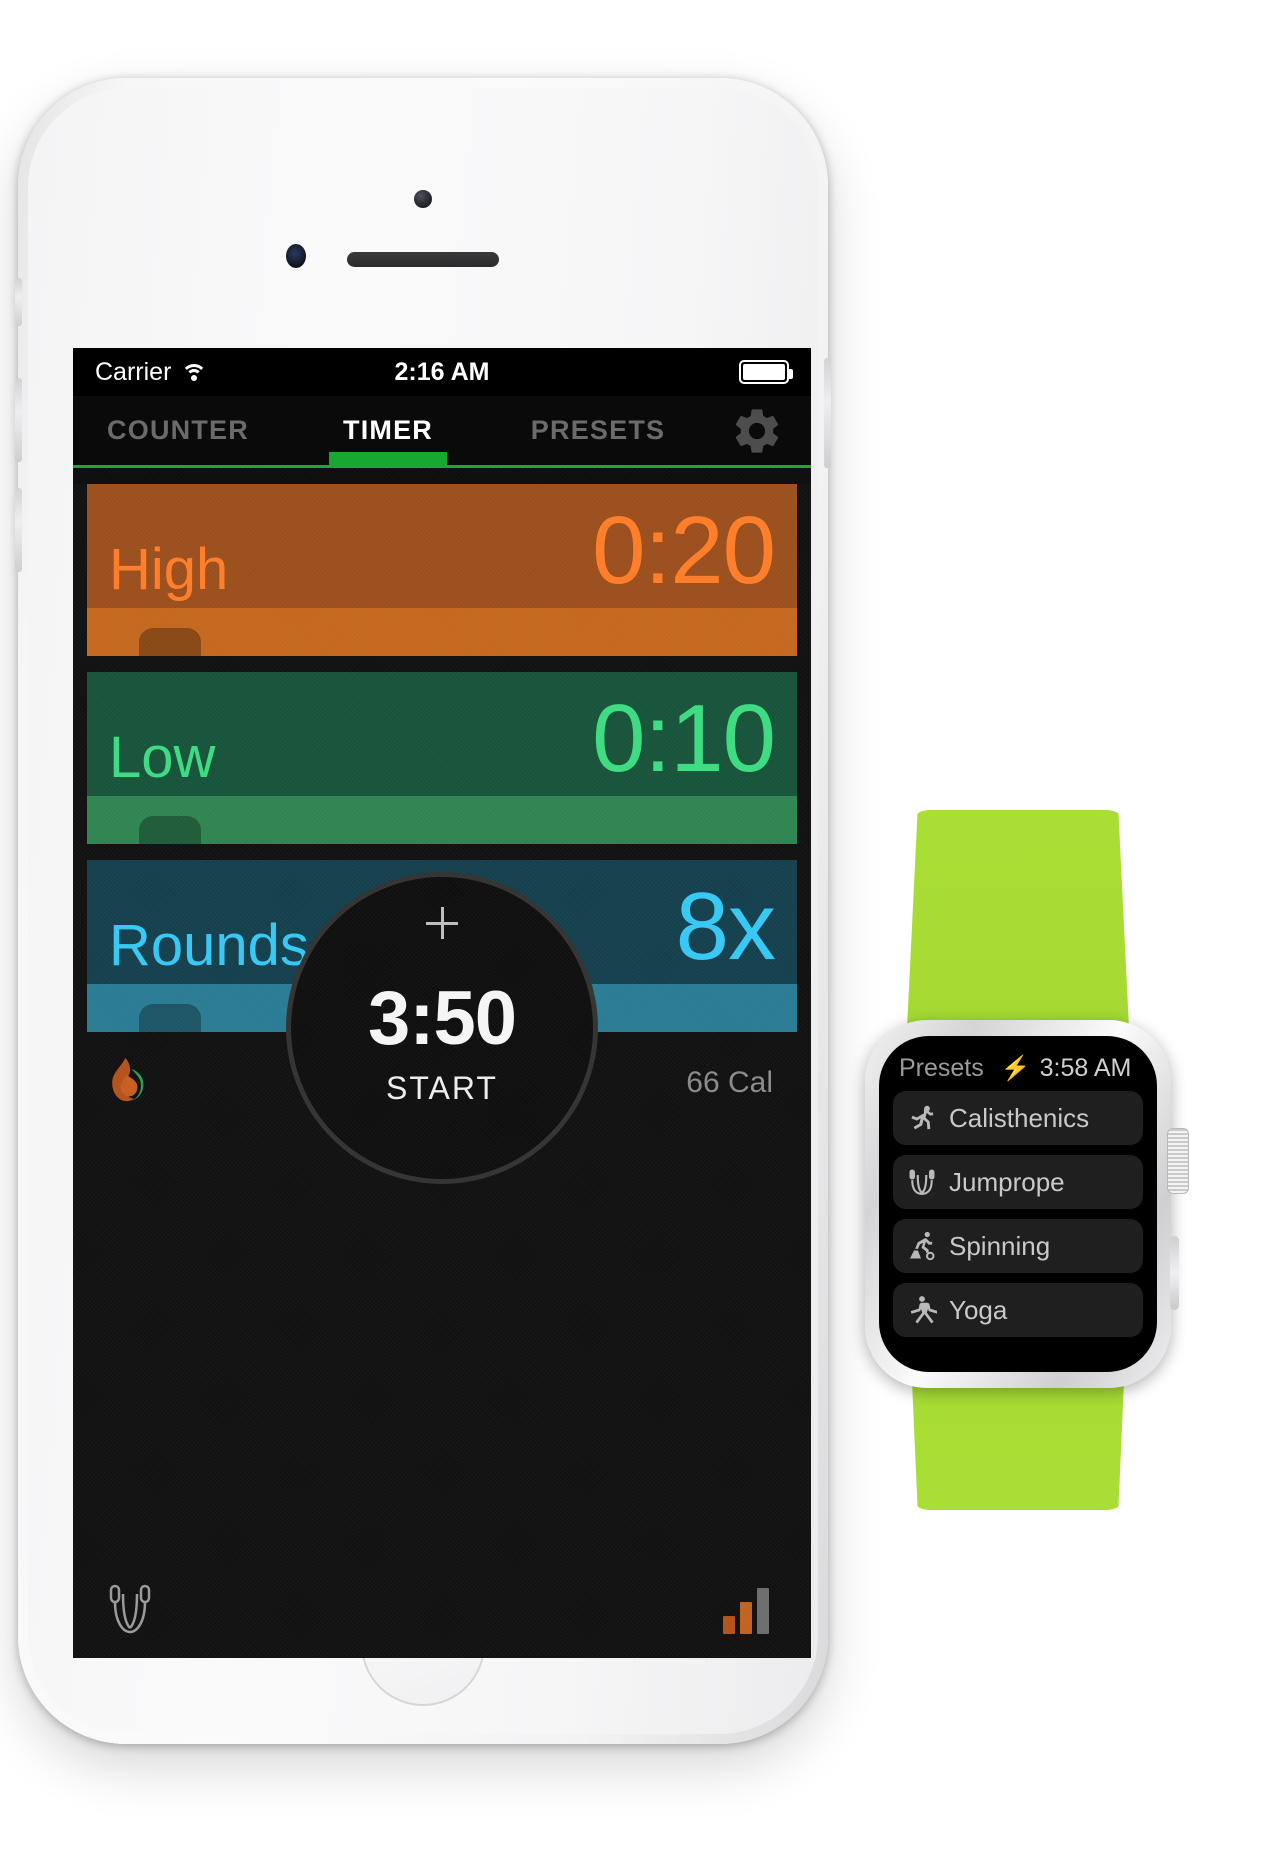 This screenshot has width=1280, height=1872. I want to click on watch-side-button, so click(1174, 1273).